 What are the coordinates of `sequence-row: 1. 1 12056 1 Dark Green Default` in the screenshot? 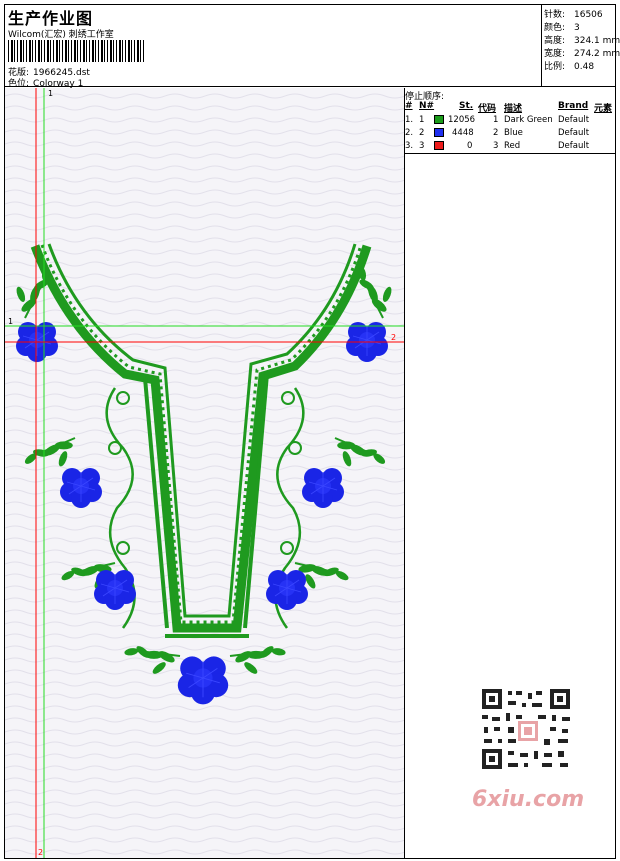 It's located at (510, 120).